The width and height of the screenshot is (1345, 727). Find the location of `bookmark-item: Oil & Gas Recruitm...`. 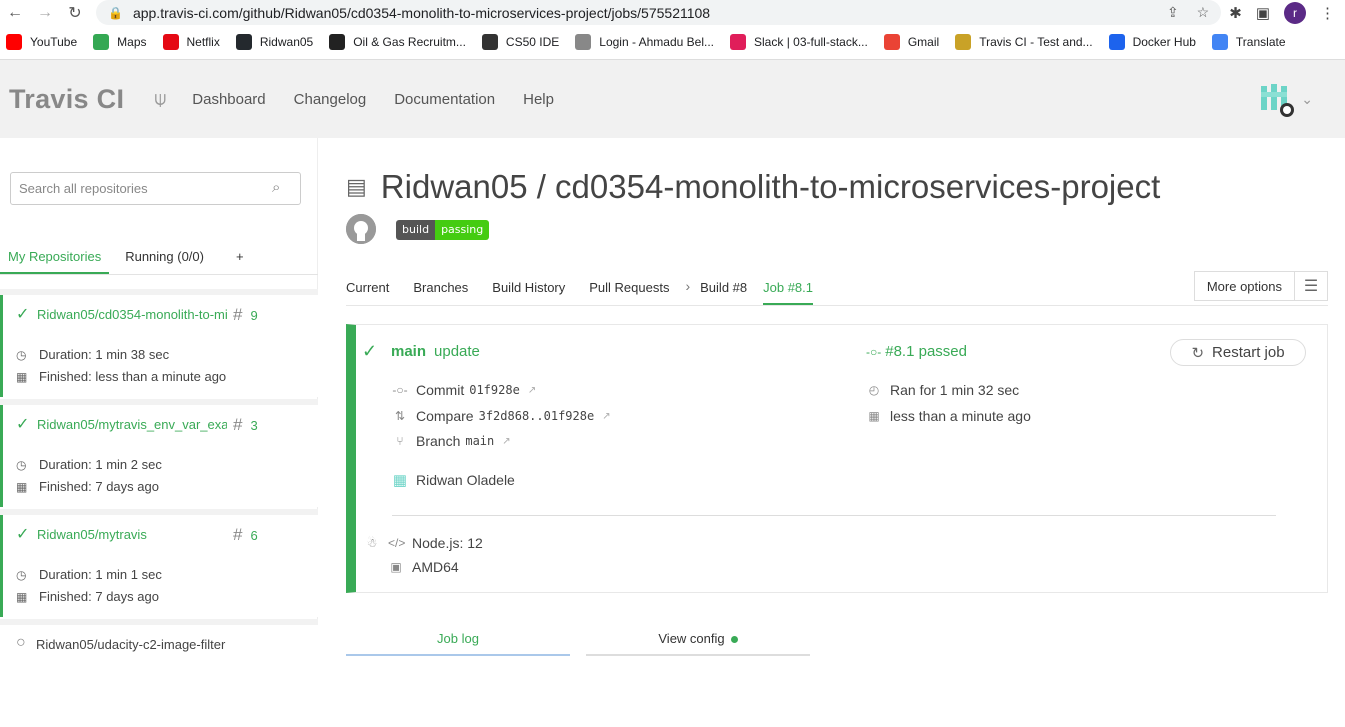

bookmark-item: Oil & Gas Recruitm... is located at coordinates (397, 42).